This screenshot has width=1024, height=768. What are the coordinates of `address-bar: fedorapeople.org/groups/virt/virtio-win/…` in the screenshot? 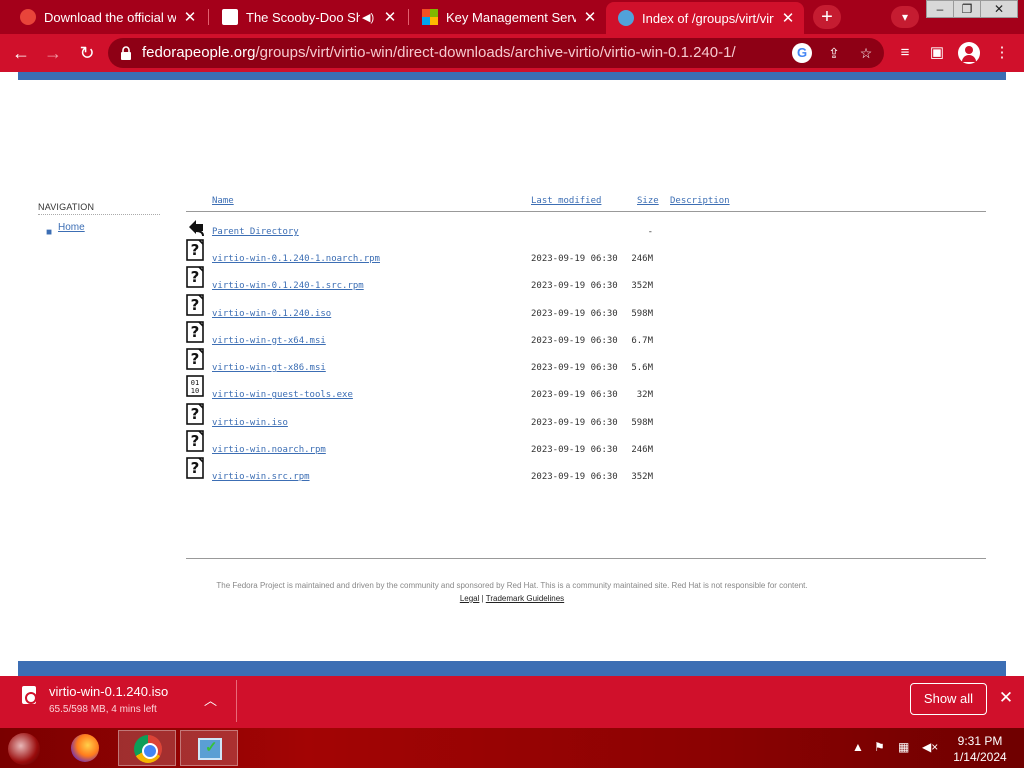 It's located at (496, 53).